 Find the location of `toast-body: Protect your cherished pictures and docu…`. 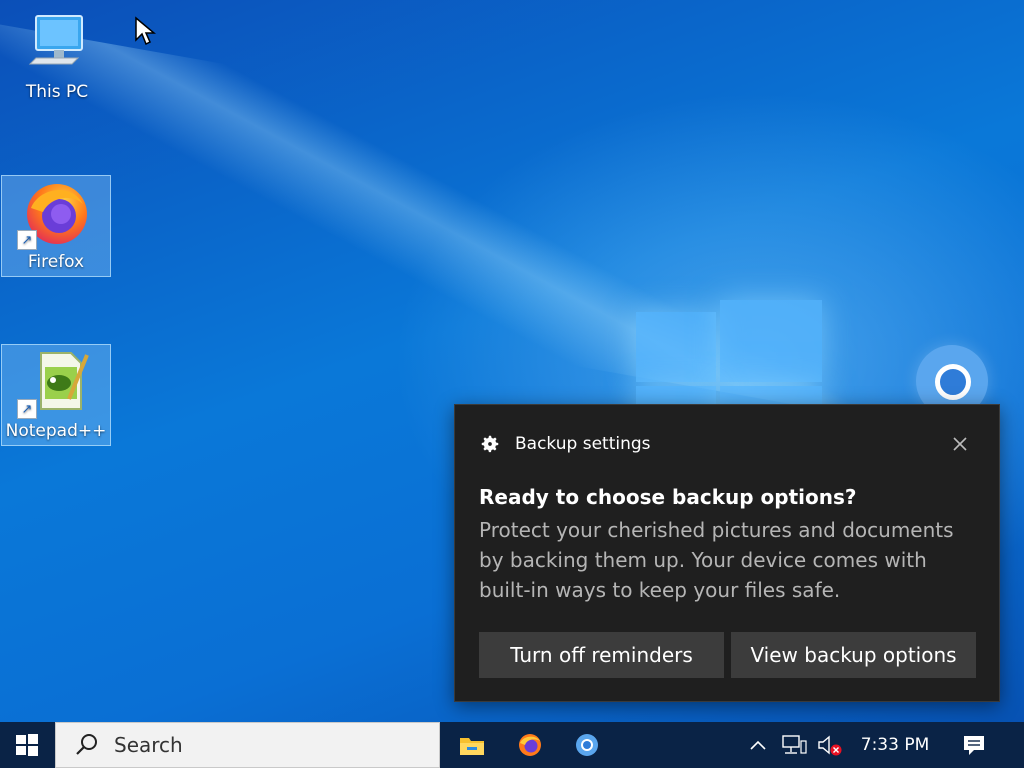

toast-body: Protect your cherished pictures and docu… is located at coordinates (716, 560).